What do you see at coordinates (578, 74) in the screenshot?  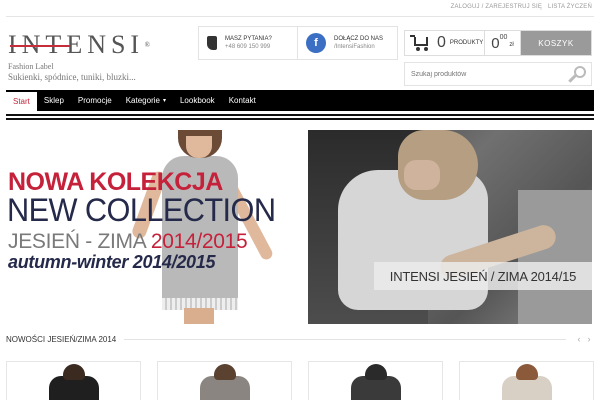 I see `search-icon` at bounding box center [578, 74].